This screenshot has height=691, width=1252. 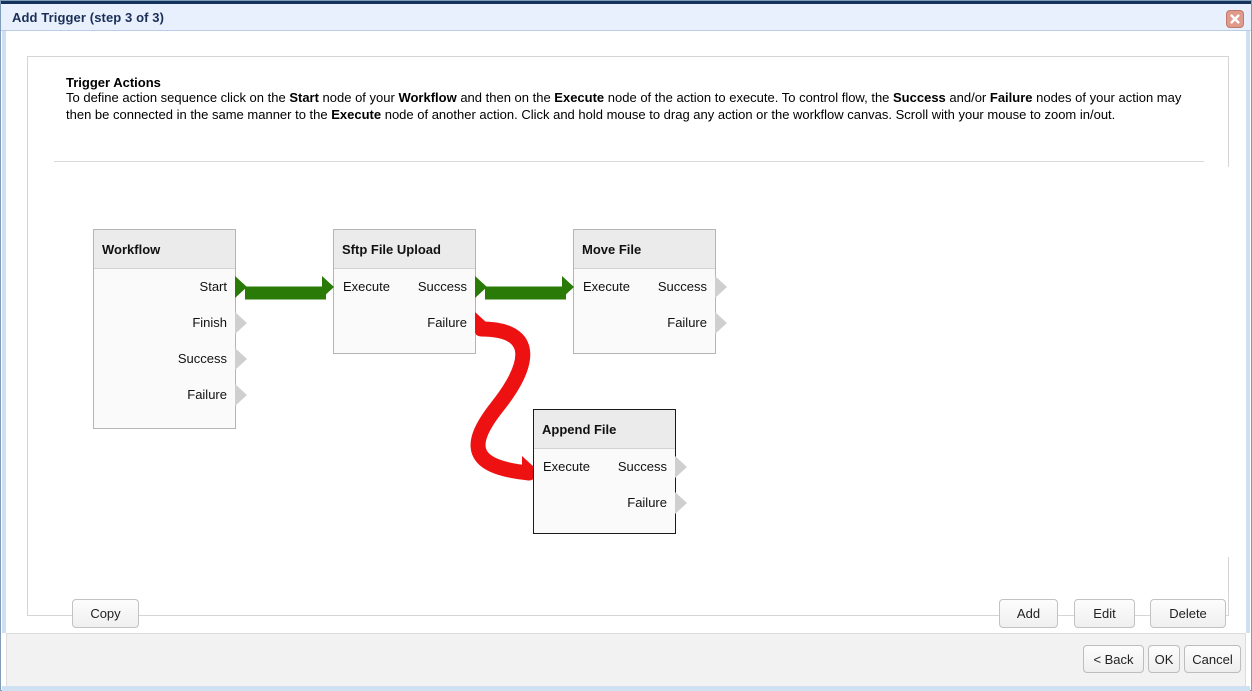 What do you see at coordinates (604, 429) in the screenshot?
I see `node-title: Append File` at bounding box center [604, 429].